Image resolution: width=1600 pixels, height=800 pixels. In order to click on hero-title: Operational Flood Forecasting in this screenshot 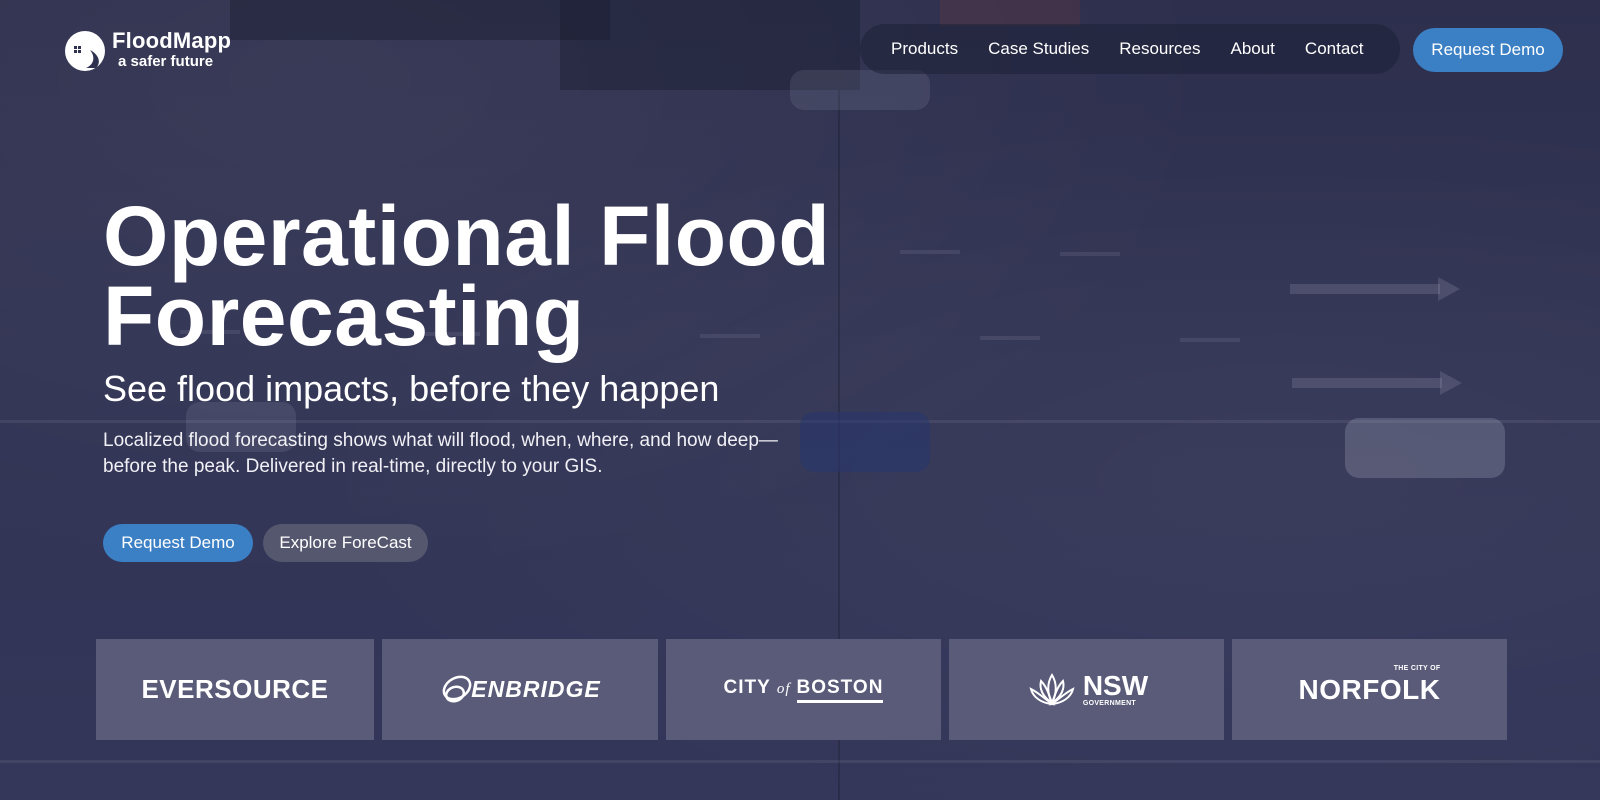, I will do `click(553, 276)`.